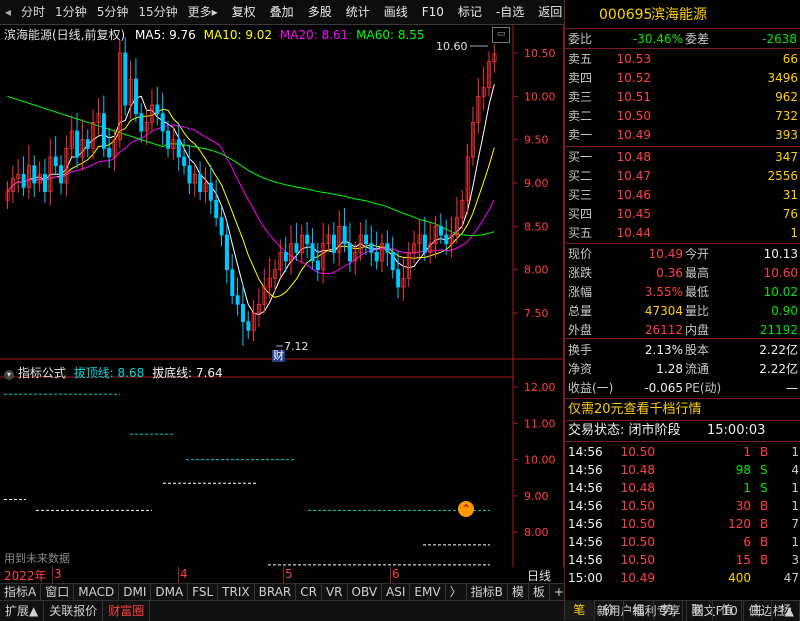 The image size is (800, 621). Describe the element at coordinates (278, 356) in the screenshot. I see `finance-report-icon: 财` at that location.